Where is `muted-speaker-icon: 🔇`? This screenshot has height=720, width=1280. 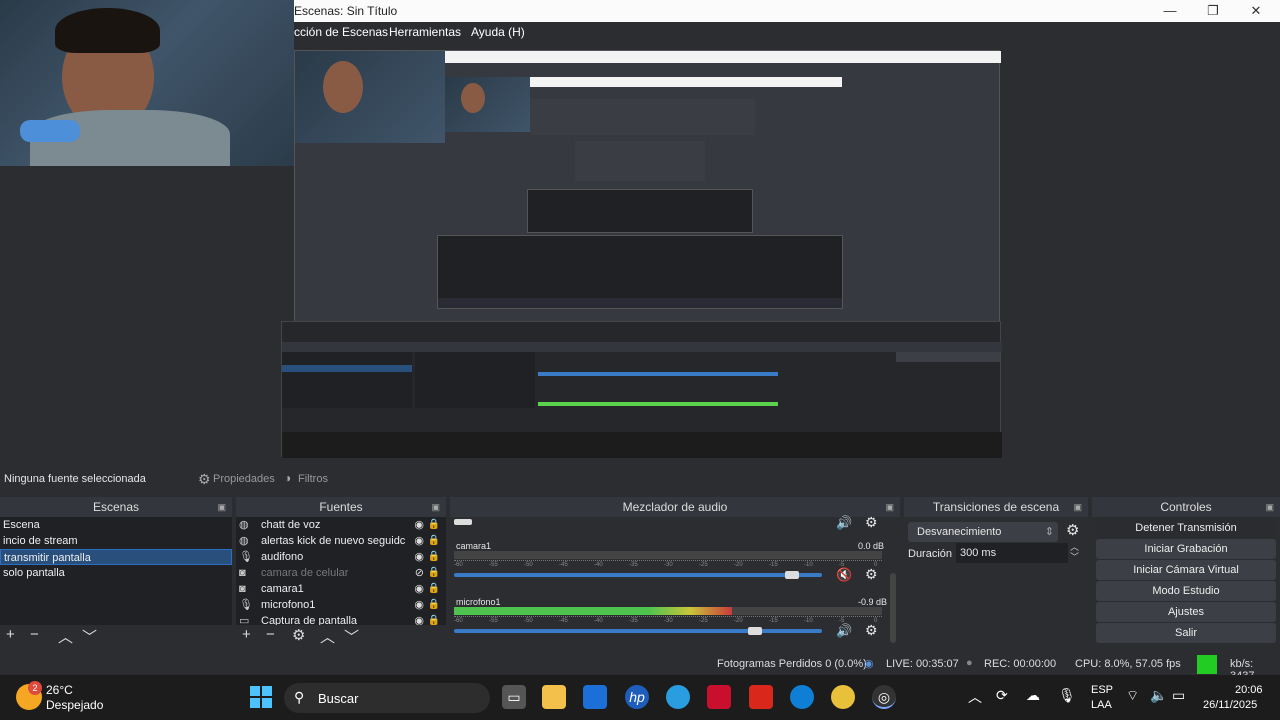
muted-speaker-icon: 🔇 is located at coordinates (844, 575).